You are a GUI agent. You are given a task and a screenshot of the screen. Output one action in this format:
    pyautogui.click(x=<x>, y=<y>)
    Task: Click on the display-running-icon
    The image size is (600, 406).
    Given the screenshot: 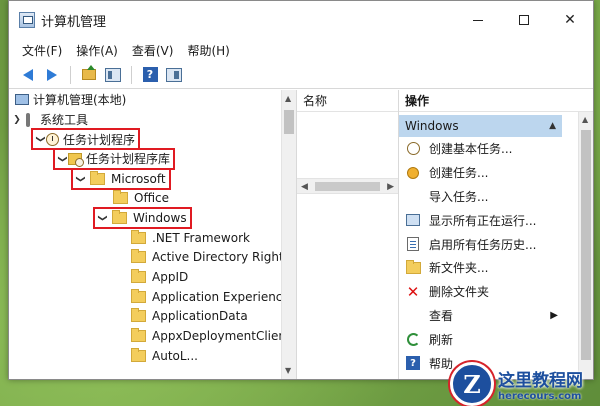 What is the action you would take?
    pyautogui.click(x=413, y=220)
    